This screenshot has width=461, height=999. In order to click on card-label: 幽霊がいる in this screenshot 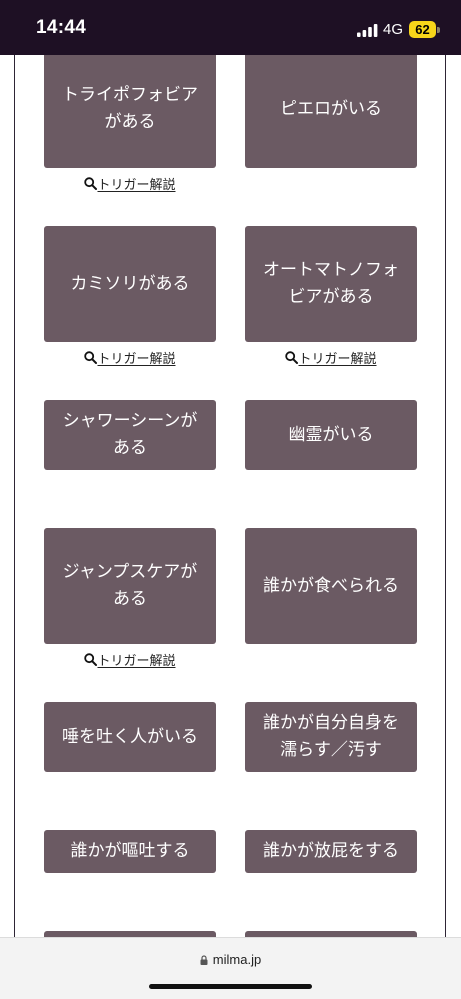, I will do `click(331, 434)`.